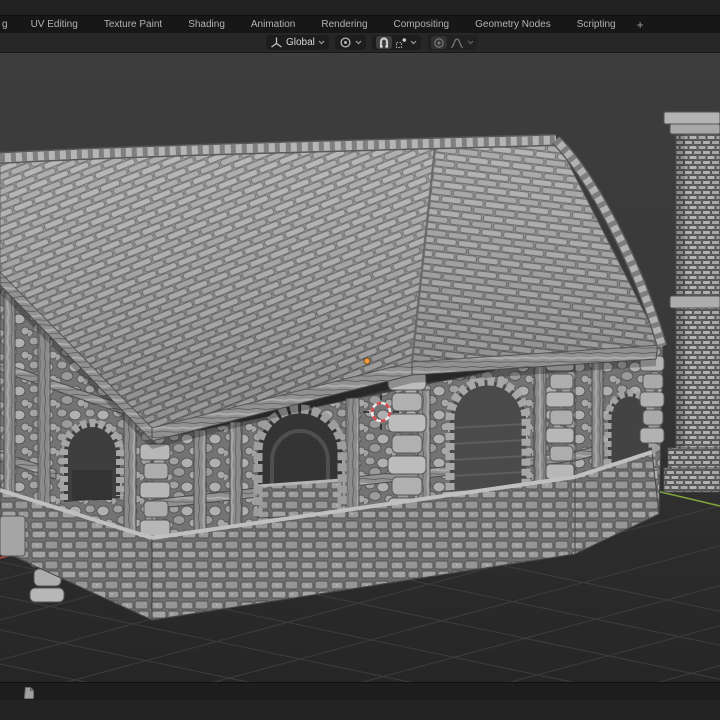 This screenshot has height=720, width=720. Describe the element at coordinates (422, 24) in the screenshot. I see `workspace-tab-compositing: Compositing` at that location.